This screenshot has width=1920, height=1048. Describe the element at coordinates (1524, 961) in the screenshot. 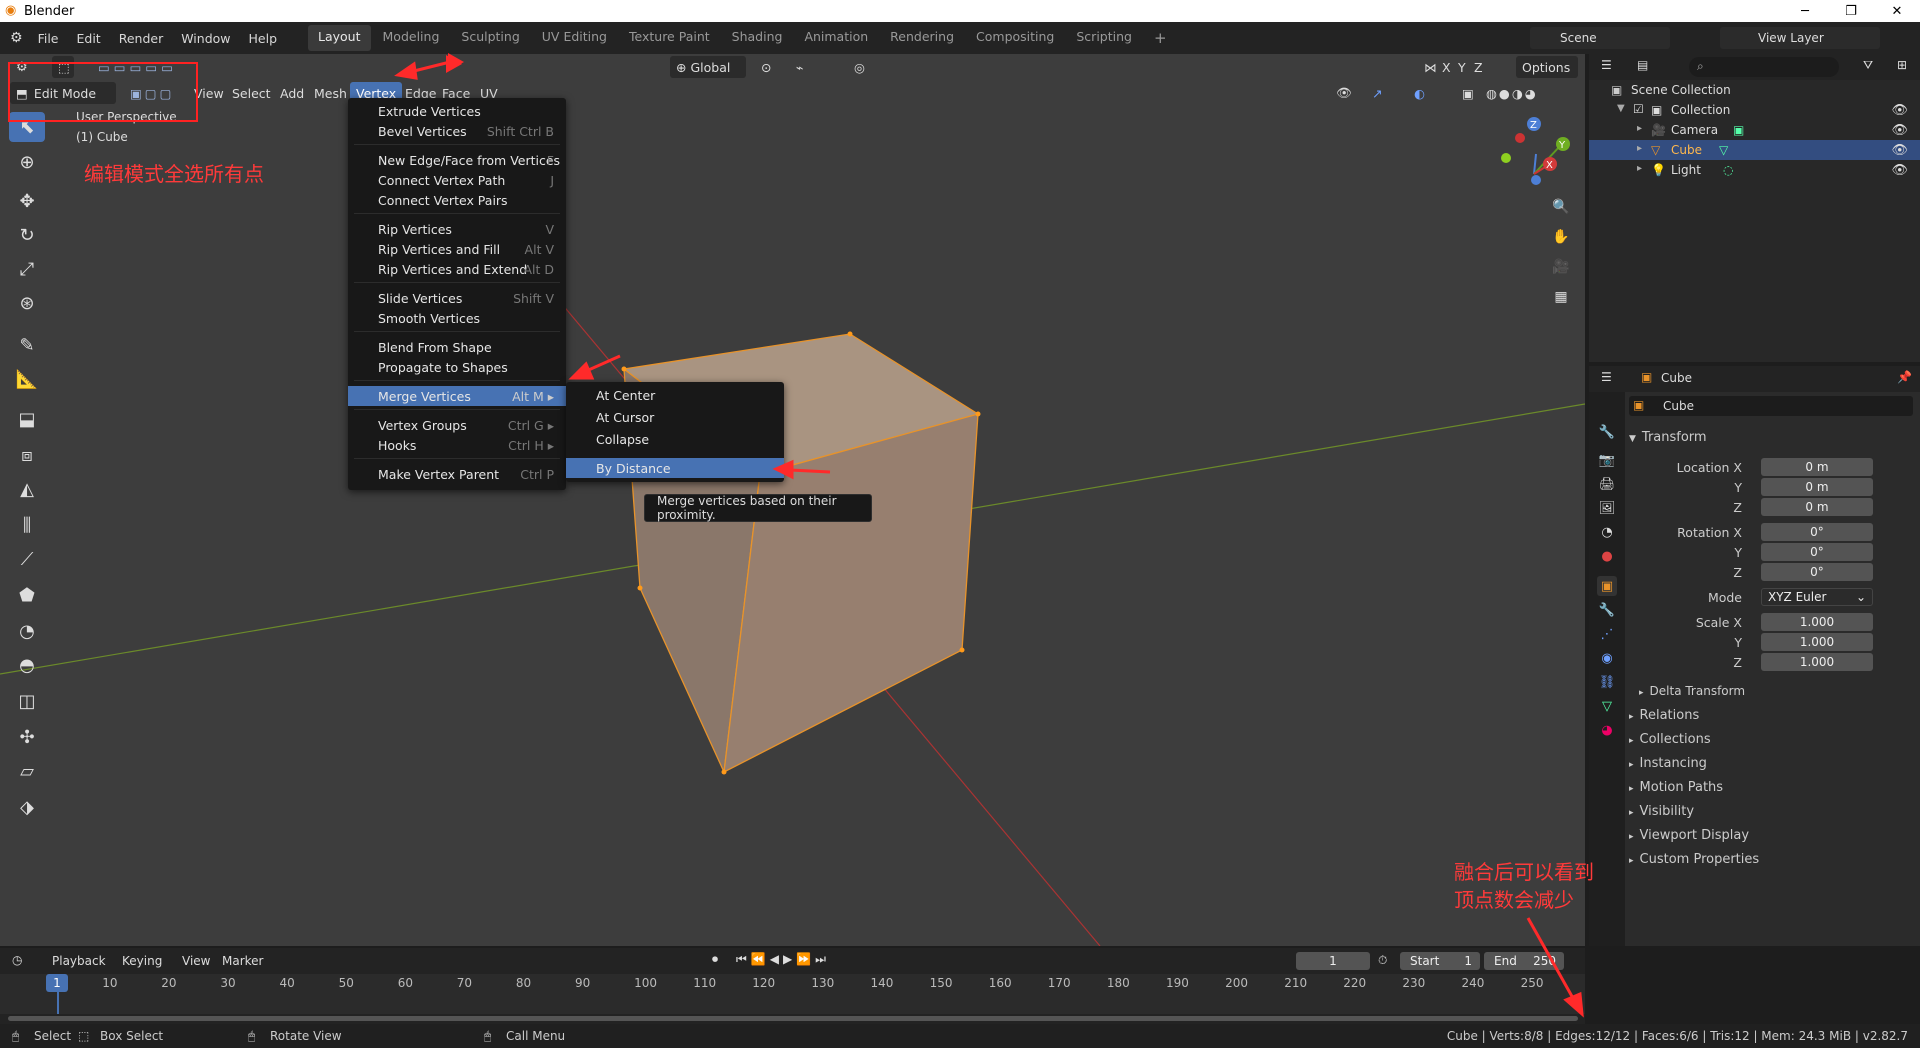

I see `end-frame-field: End 250` at that location.